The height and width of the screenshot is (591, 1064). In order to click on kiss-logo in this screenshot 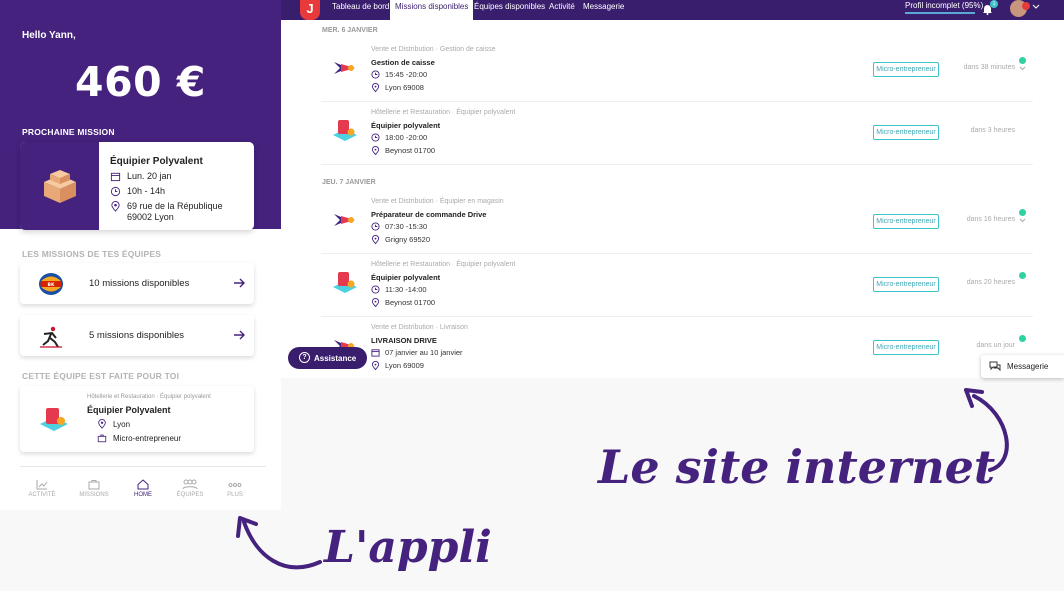, I will do `click(344, 220)`.